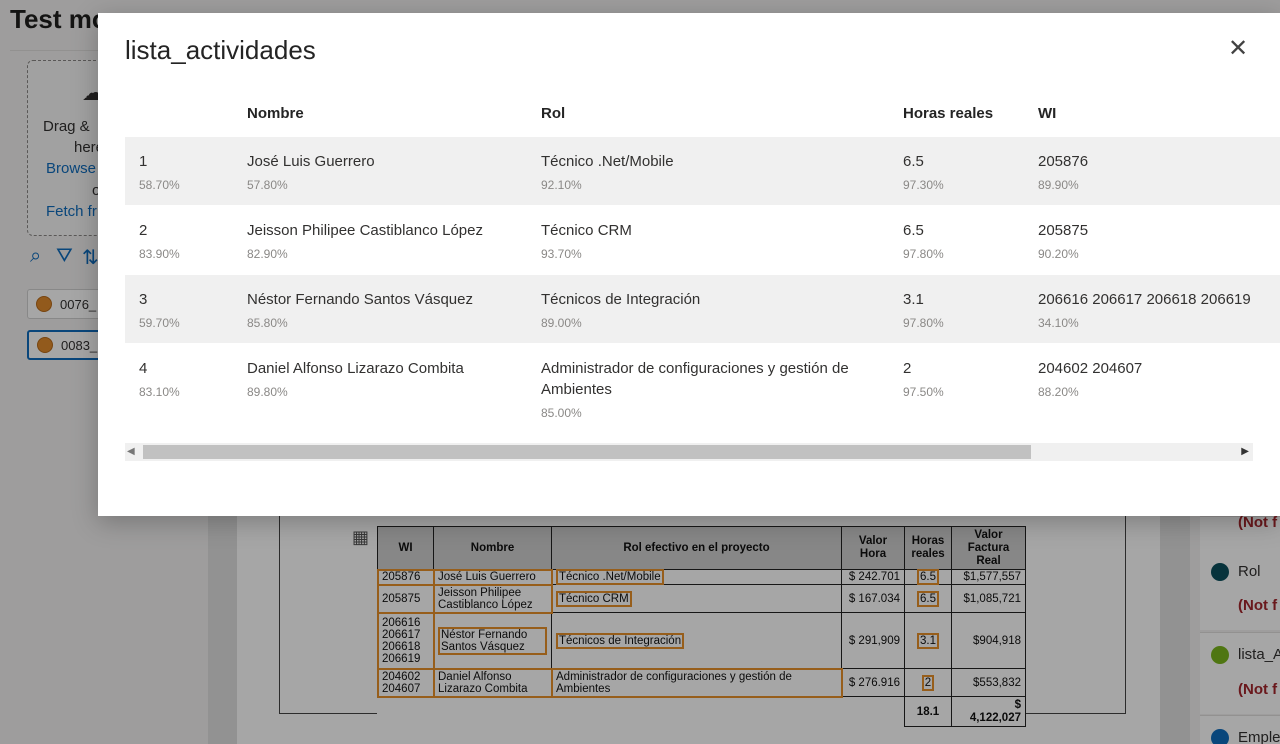  What do you see at coordinates (159, 185) in the screenshot?
I see `confidence: 58.70%` at bounding box center [159, 185].